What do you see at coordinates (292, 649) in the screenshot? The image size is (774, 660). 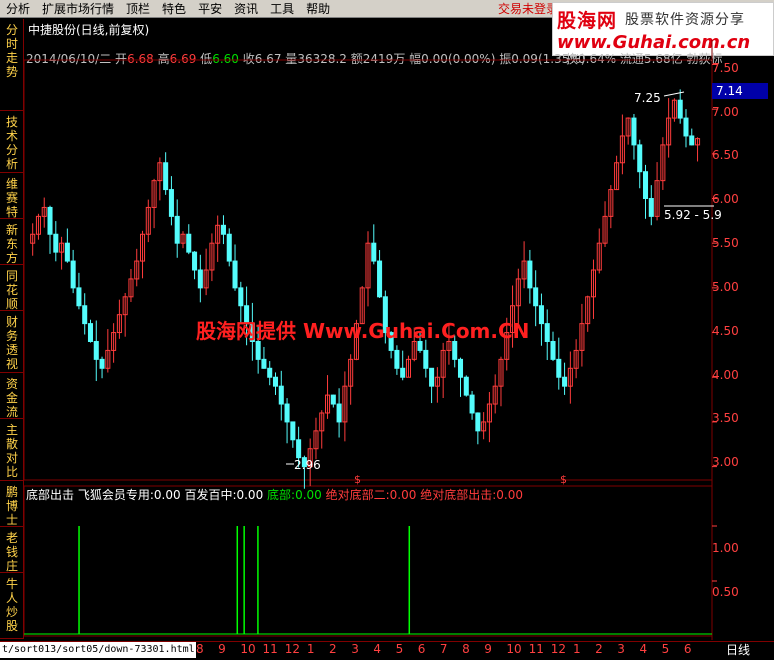 I see `date-tick: 12` at bounding box center [292, 649].